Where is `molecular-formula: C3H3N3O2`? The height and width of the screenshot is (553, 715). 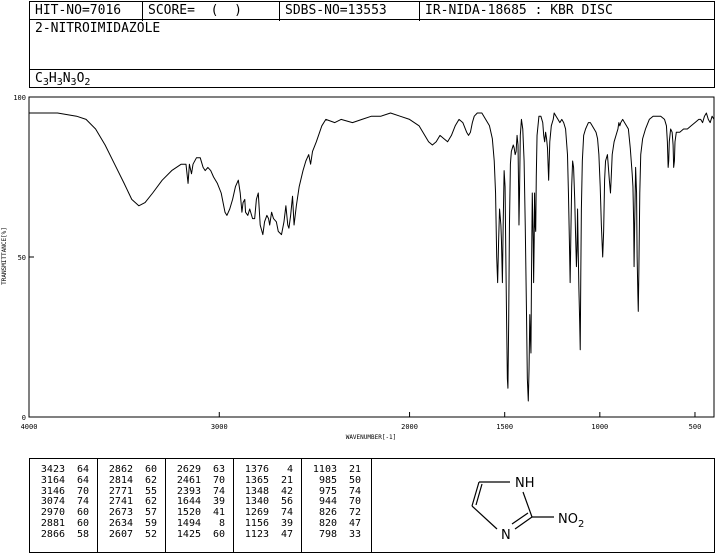
molecular-formula: C3H3N3O2 is located at coordinates (62, 81).